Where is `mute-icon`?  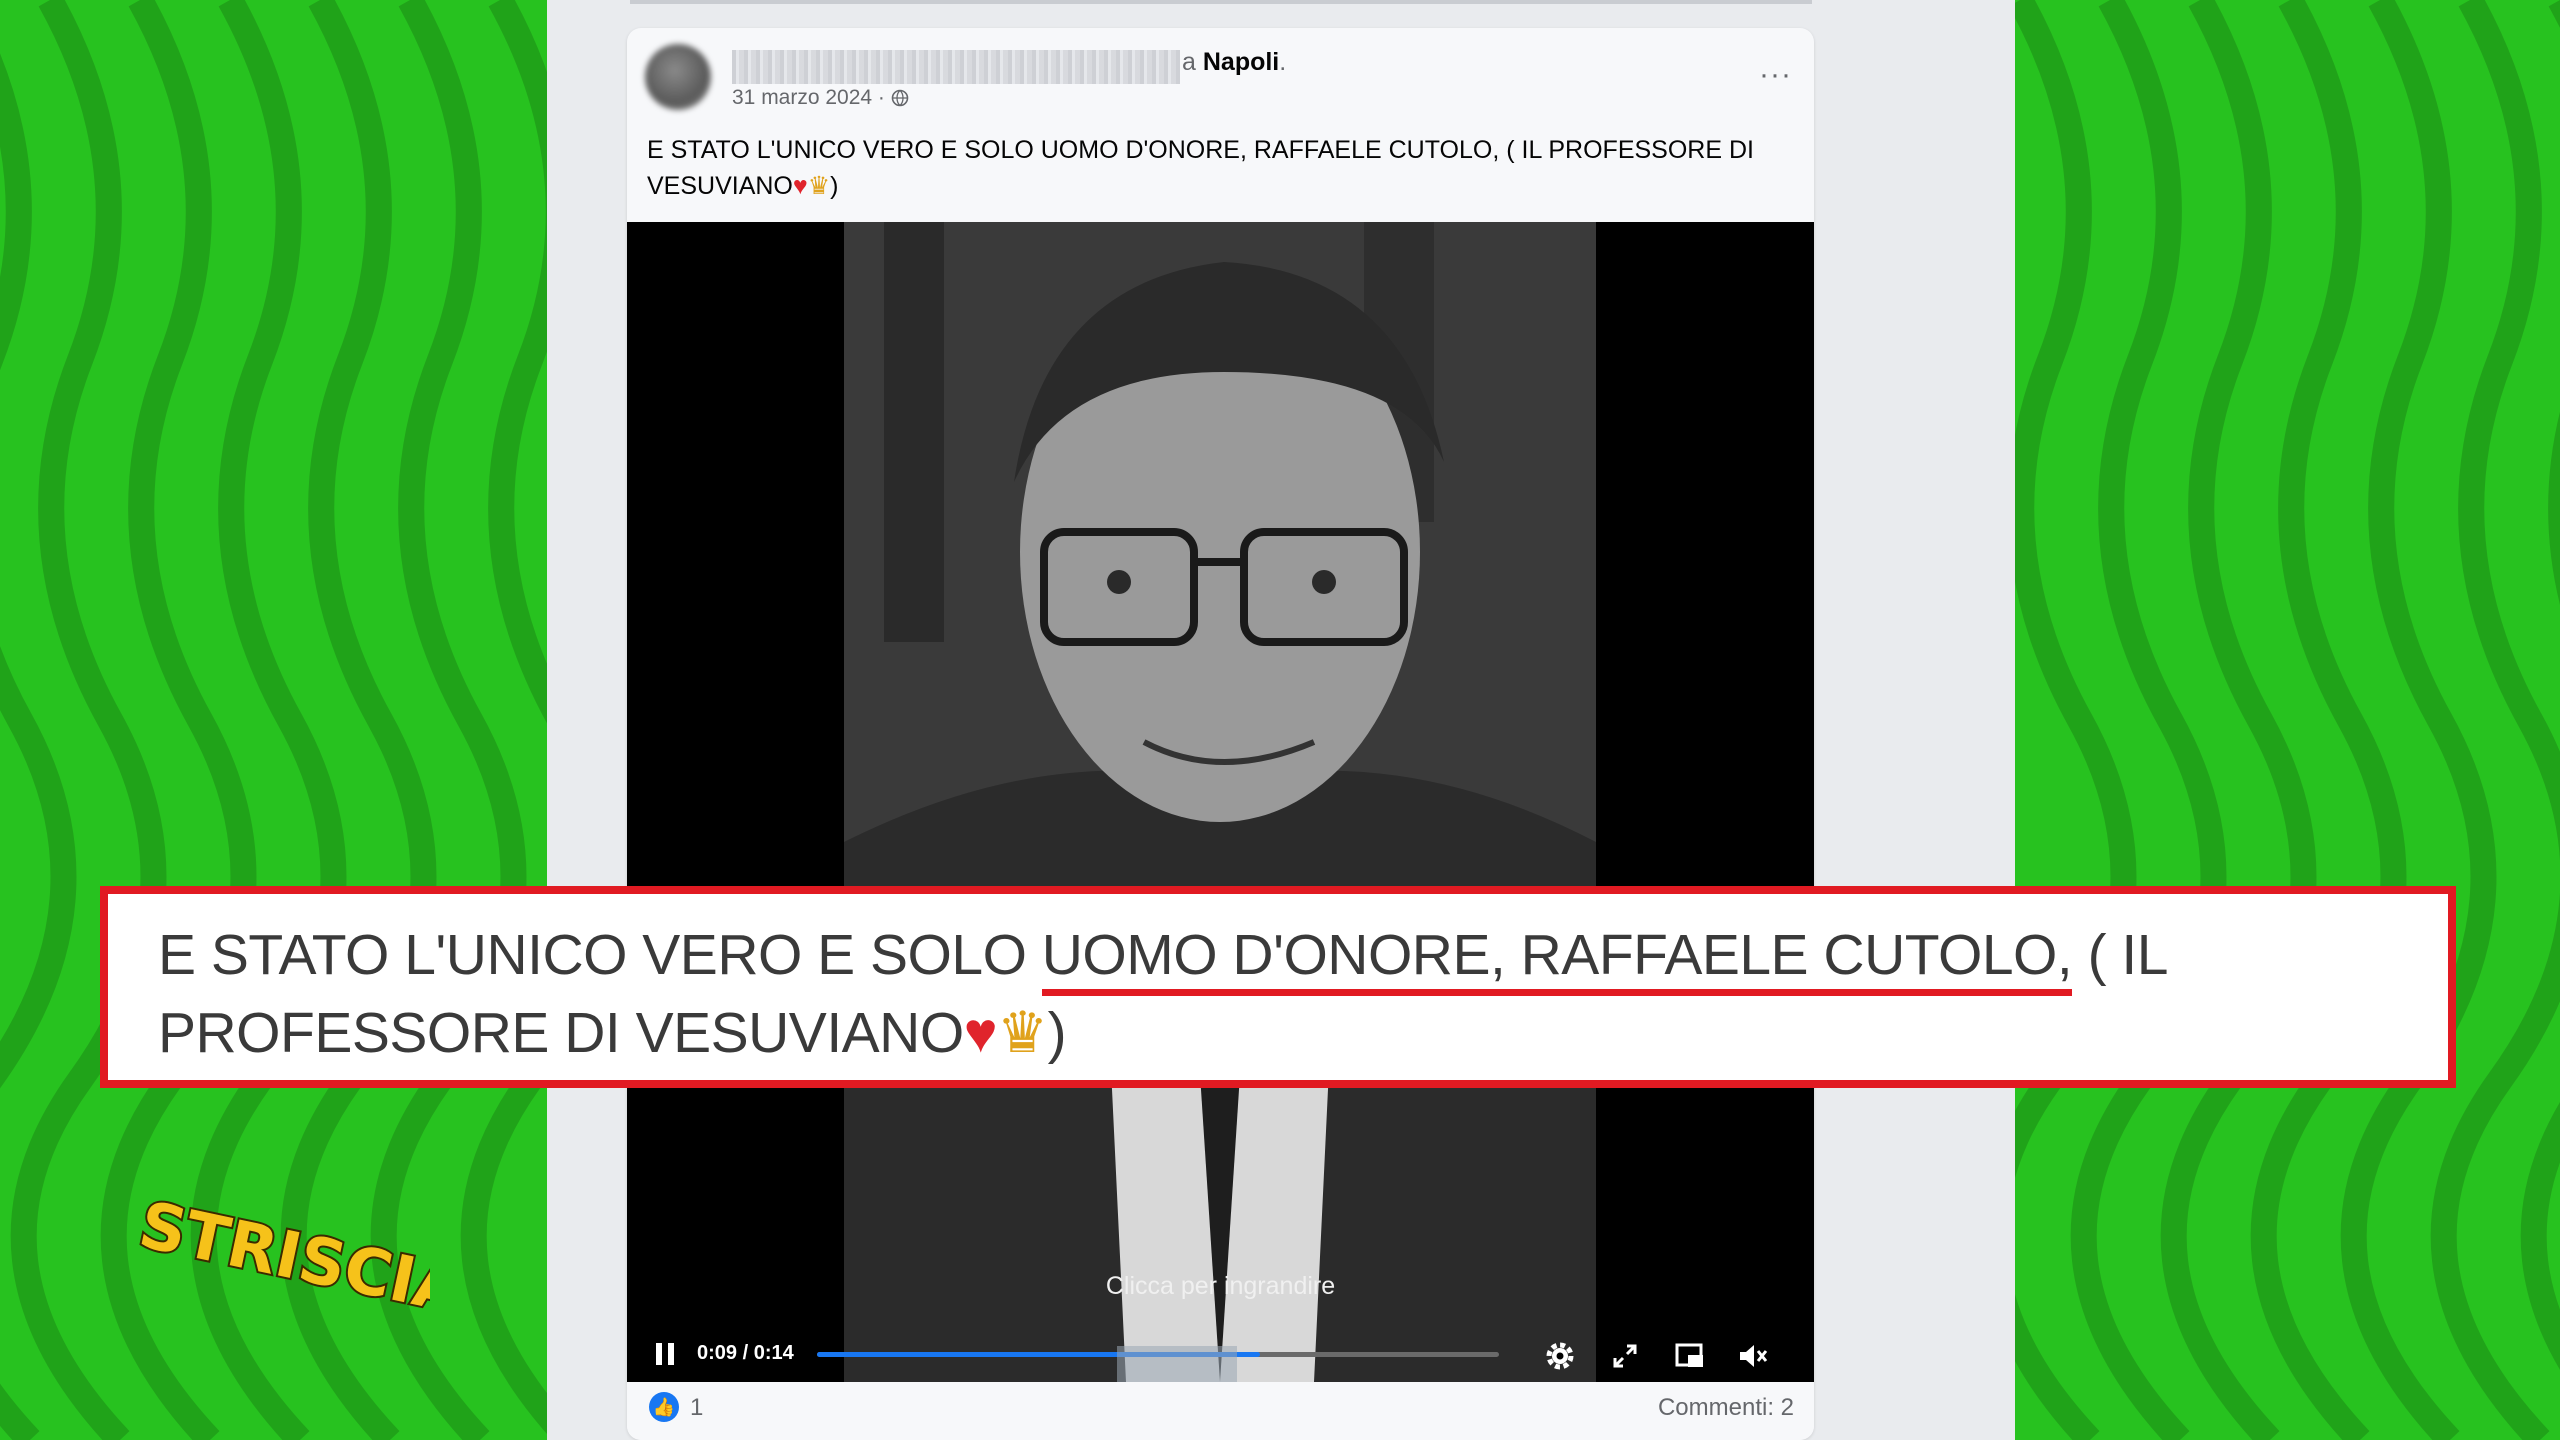 mute-icon is located at coordinates (1753, 1356).